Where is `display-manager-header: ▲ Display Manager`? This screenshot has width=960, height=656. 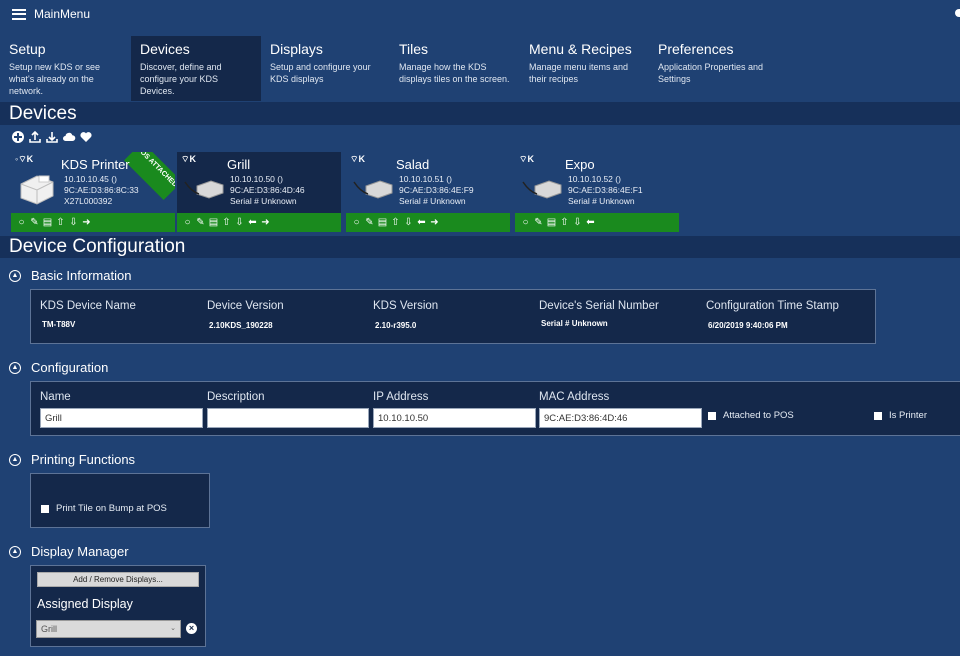
display-manager-header: ▲ Display Manager is located at coordinates (69, 551).